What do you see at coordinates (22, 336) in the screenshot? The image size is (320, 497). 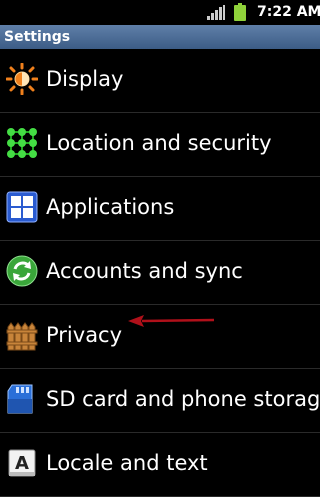 I see `privacy-fence-icon` at bounding box center [22, 336].